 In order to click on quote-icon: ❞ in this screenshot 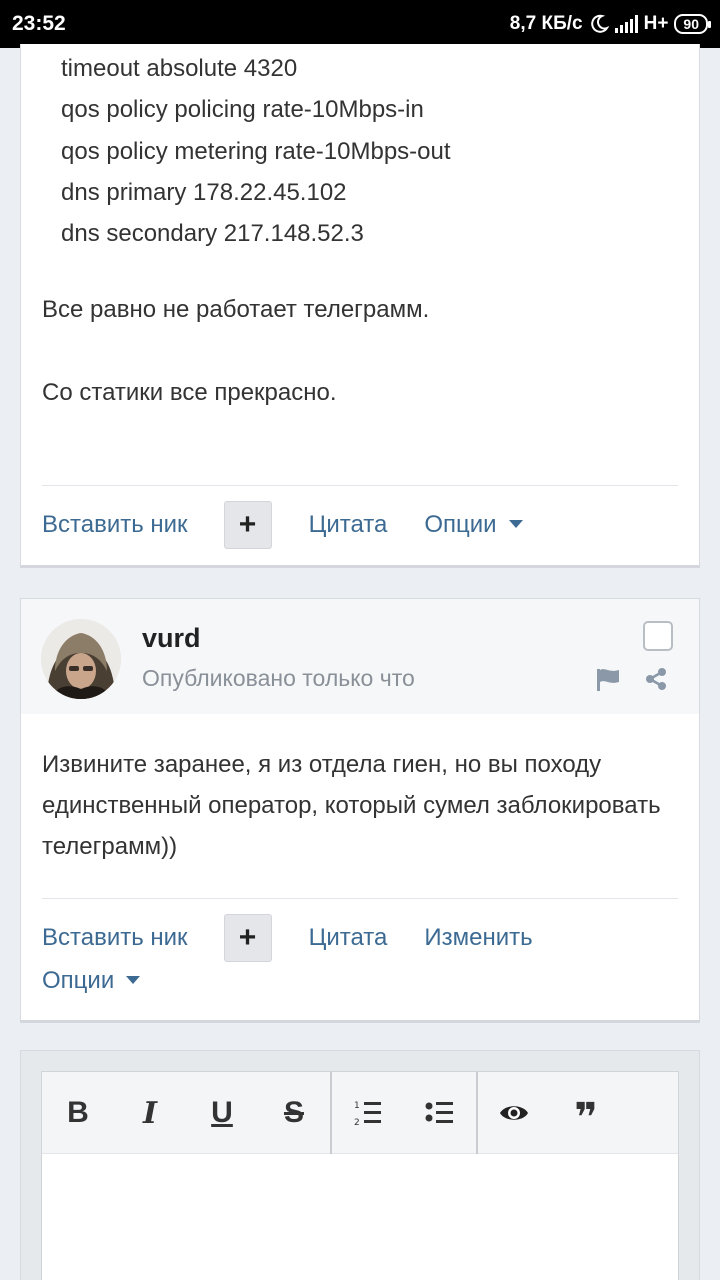, I will do `click(586, 1113)`.